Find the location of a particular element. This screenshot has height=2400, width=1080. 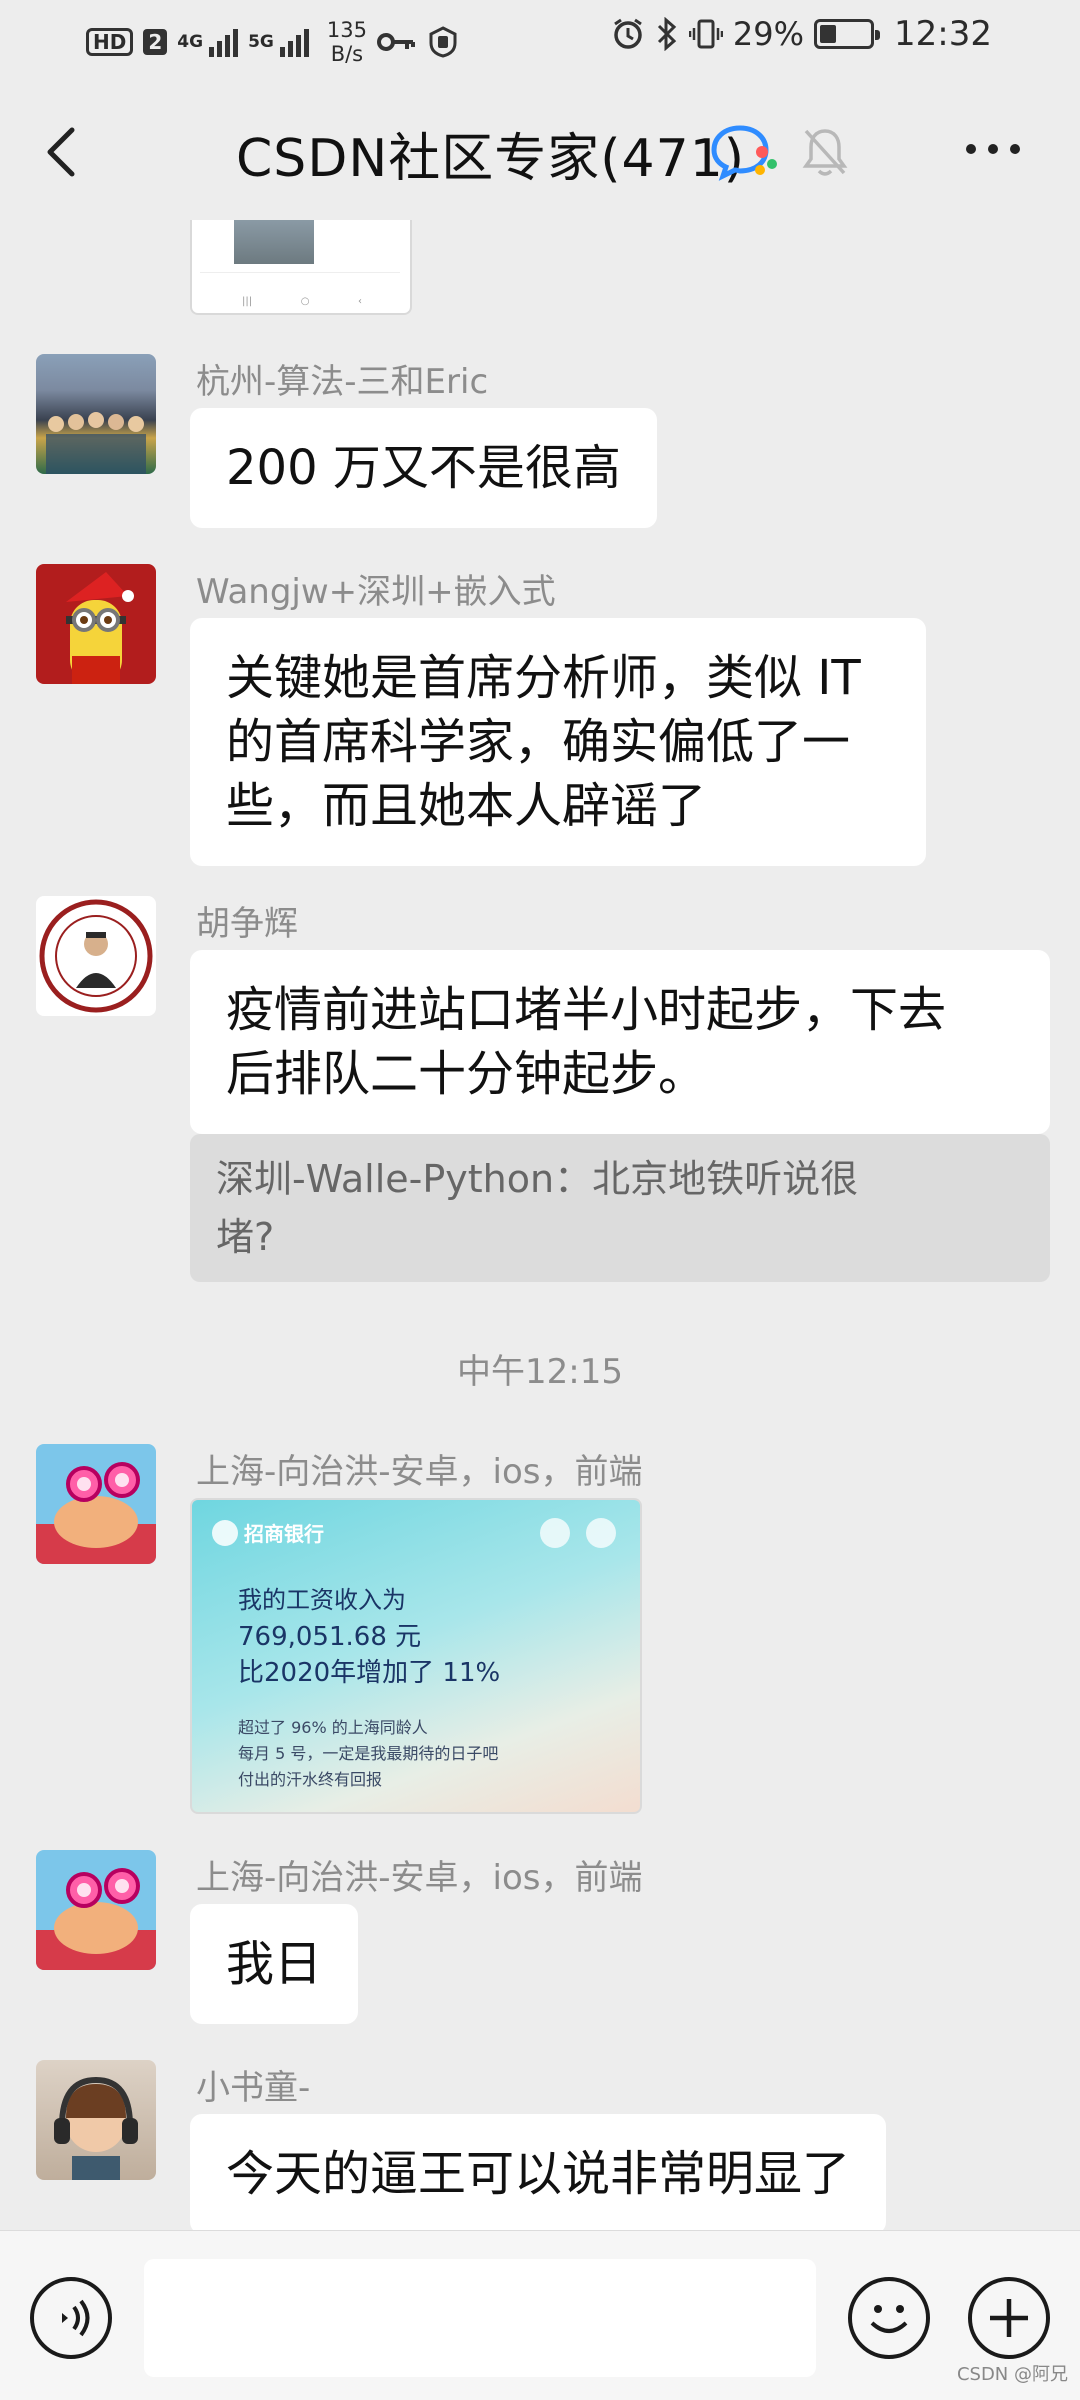

page-title: CSDN社区专家(471) is located at coordinates (491, 159).